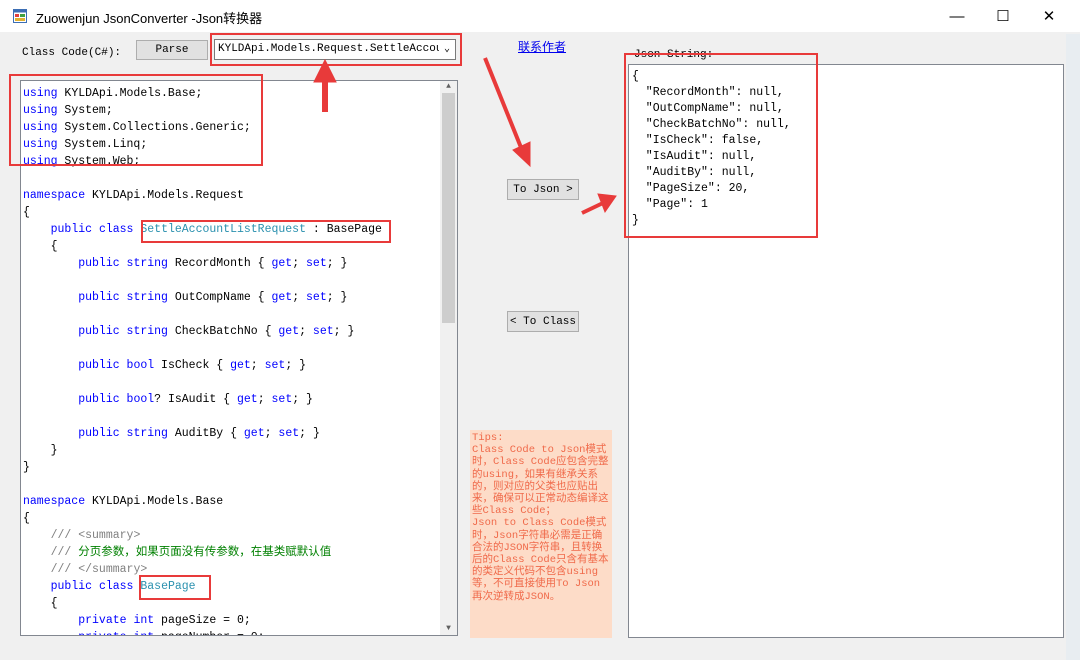  What do you see at coordinates (465, 136) in the screenshot?
I see `annotation-arrows` at bounding box center [465, 136].